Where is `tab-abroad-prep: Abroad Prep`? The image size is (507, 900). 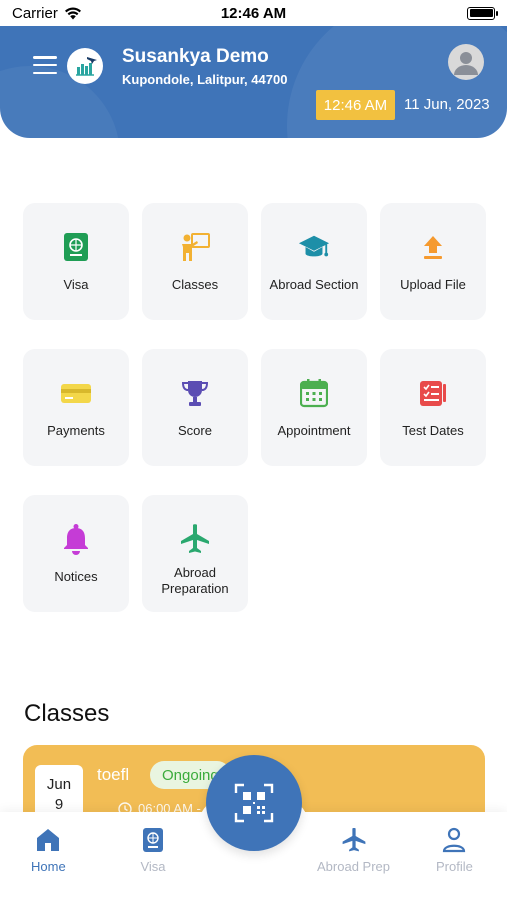 tab-abroad-prep: Abroad Prep is located at coordinates (353, 850).